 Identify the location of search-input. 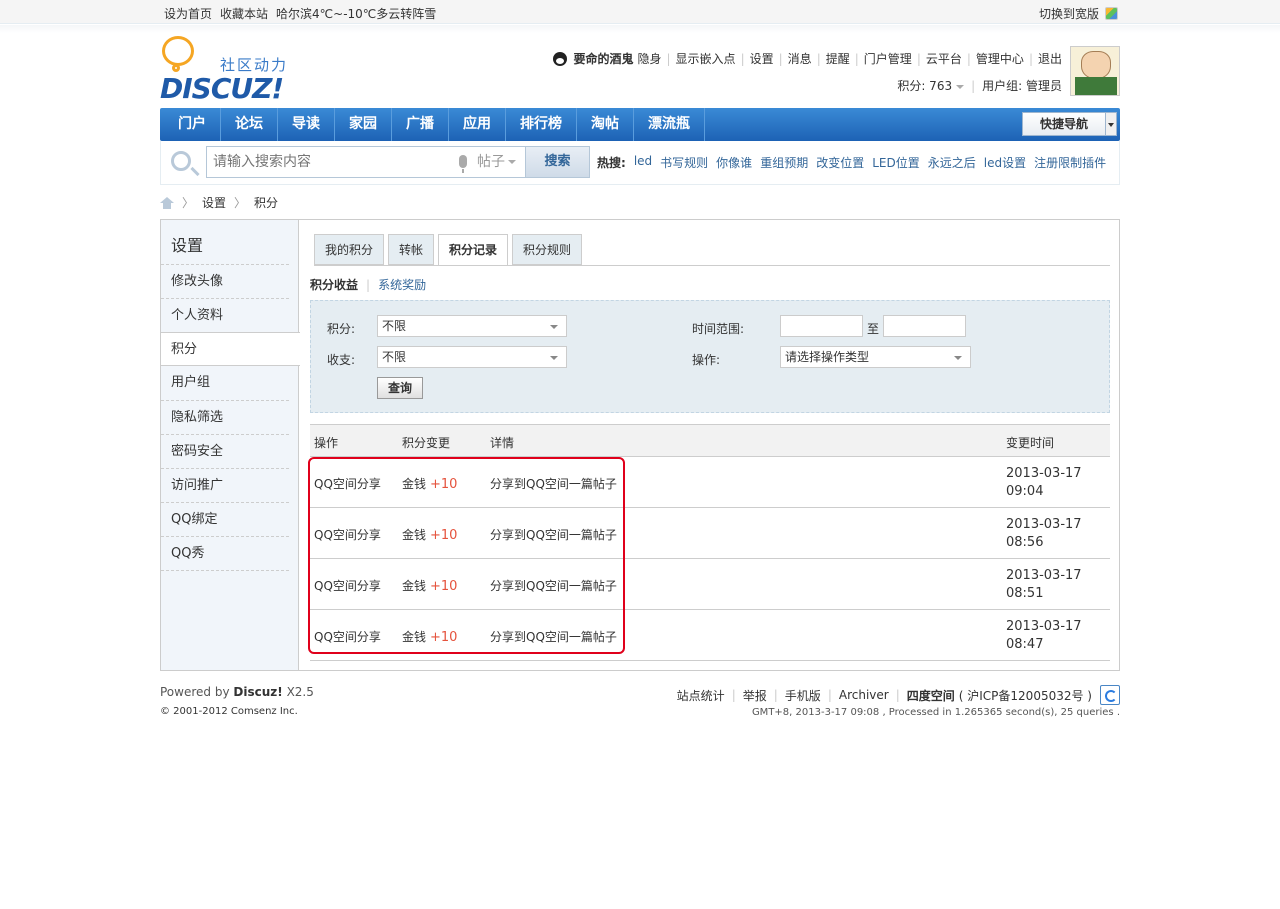
(329, 162).